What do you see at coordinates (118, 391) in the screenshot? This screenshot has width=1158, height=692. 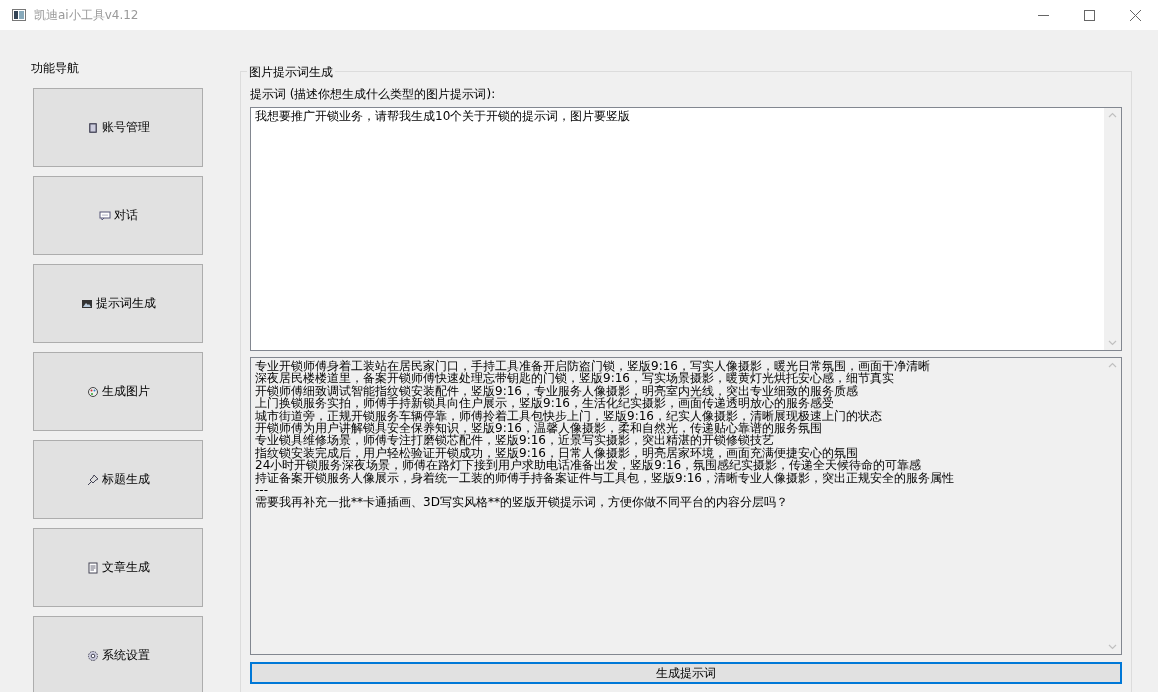 I see `nav-button: 生成图片` at bounding box center [118, 391].